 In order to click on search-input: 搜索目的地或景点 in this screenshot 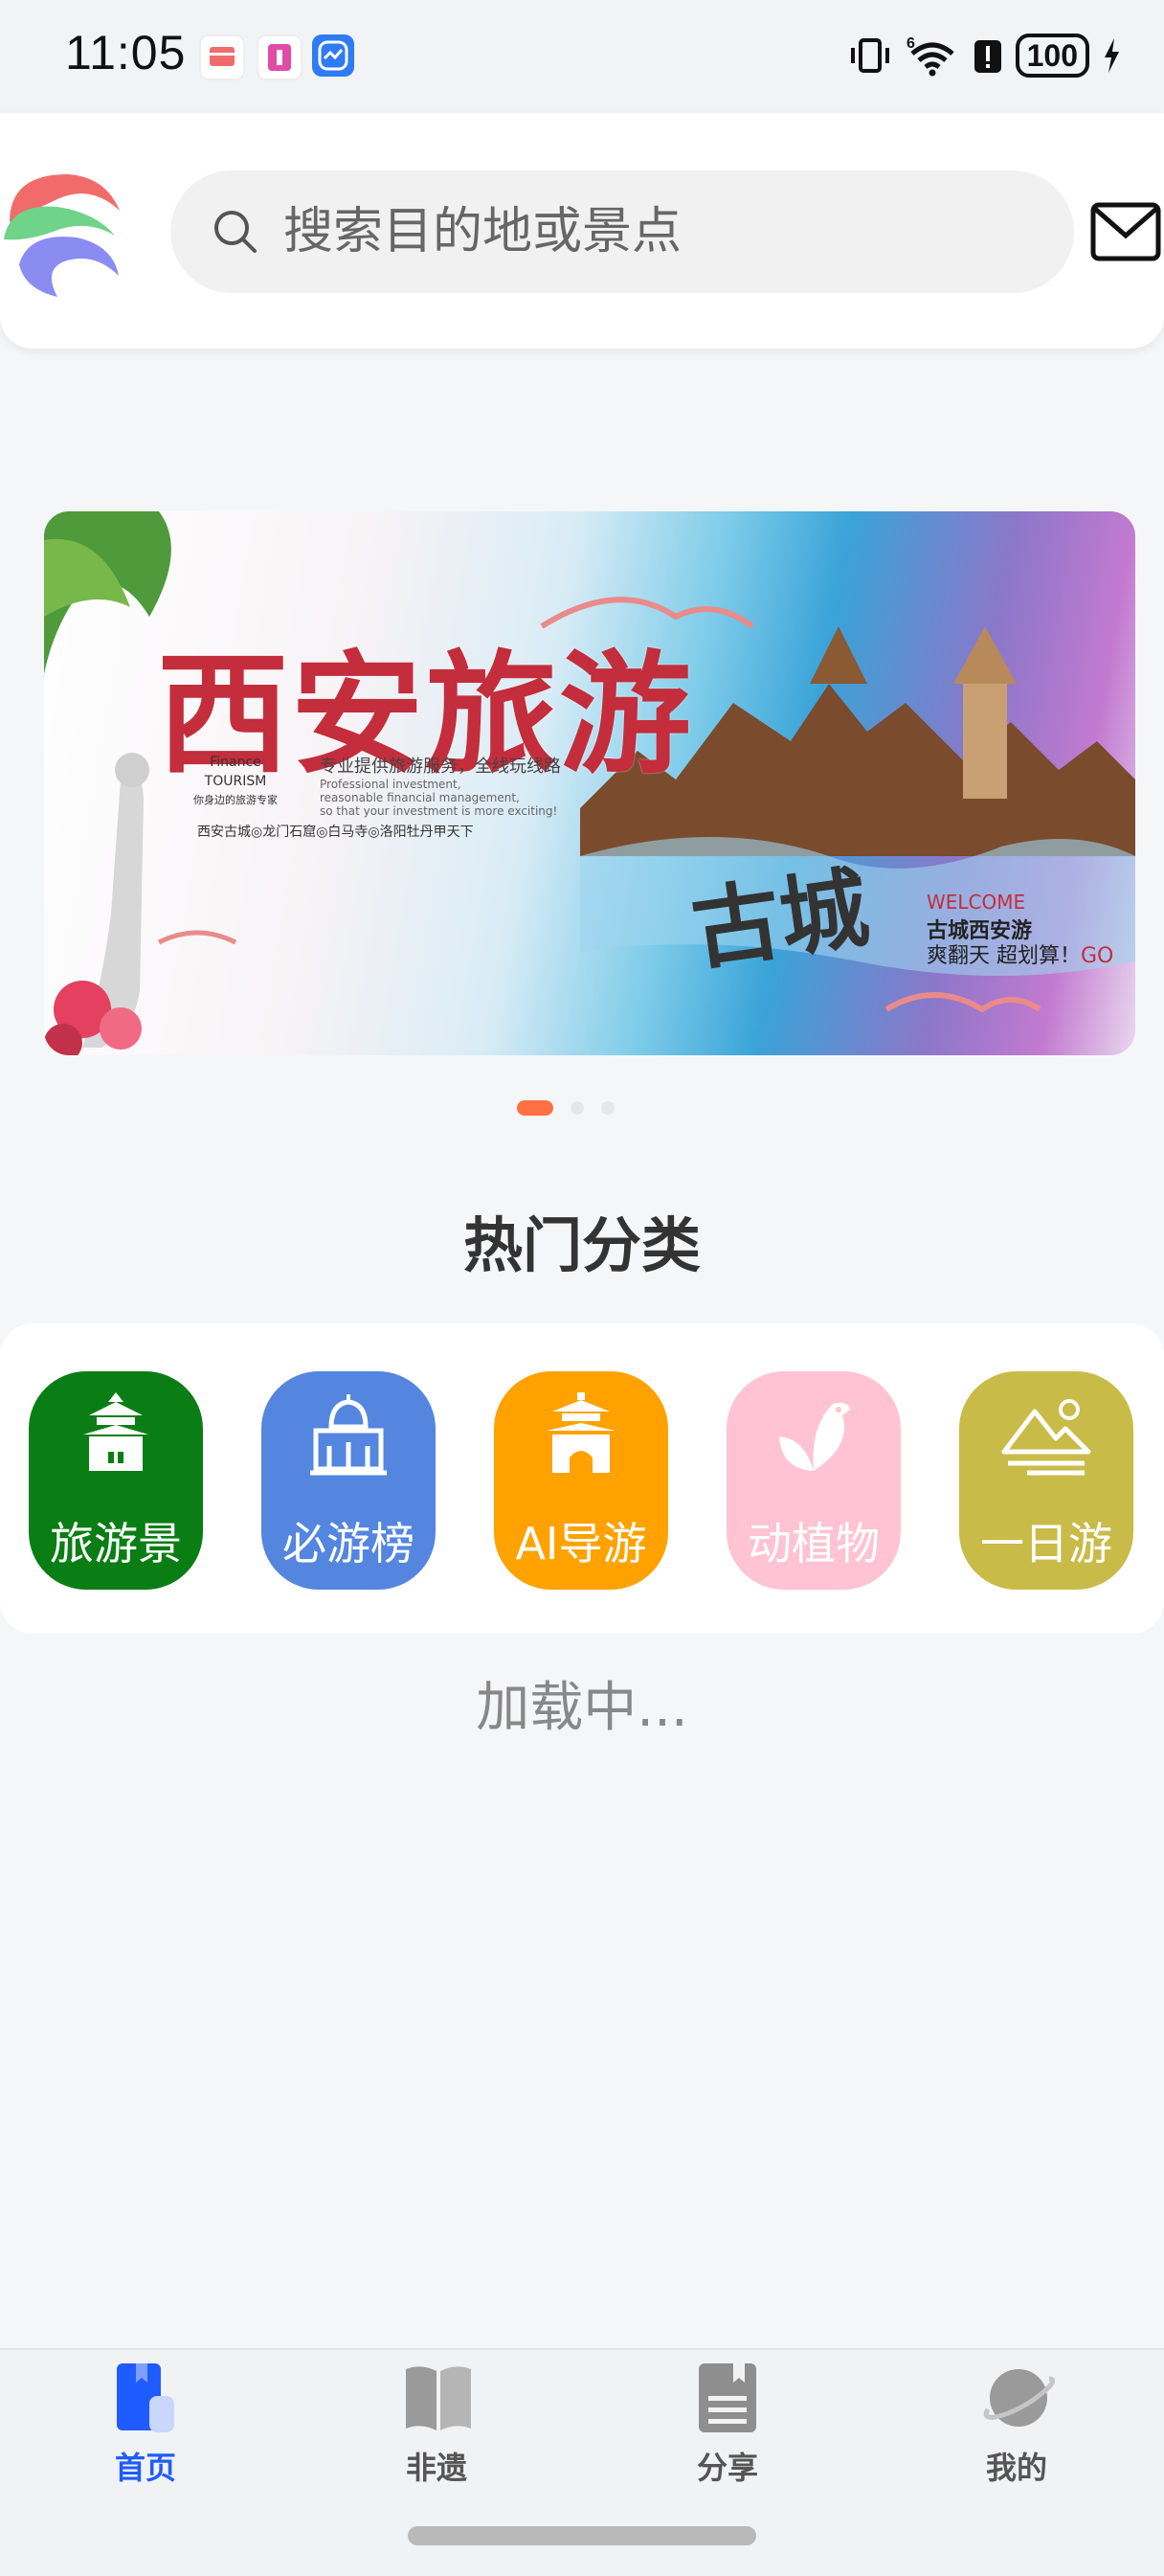, I will do `click(622, 231)`.